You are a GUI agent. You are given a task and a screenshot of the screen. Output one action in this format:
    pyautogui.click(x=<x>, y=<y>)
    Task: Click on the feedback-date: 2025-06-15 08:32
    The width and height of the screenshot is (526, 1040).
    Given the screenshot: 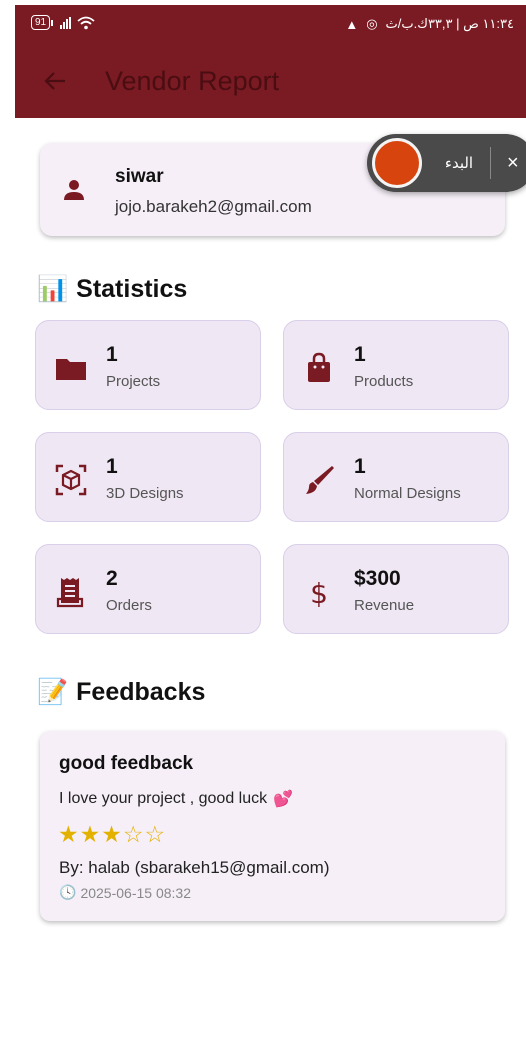 What is the action you would take?
    pyautogui.click(x=135, y=892)
    